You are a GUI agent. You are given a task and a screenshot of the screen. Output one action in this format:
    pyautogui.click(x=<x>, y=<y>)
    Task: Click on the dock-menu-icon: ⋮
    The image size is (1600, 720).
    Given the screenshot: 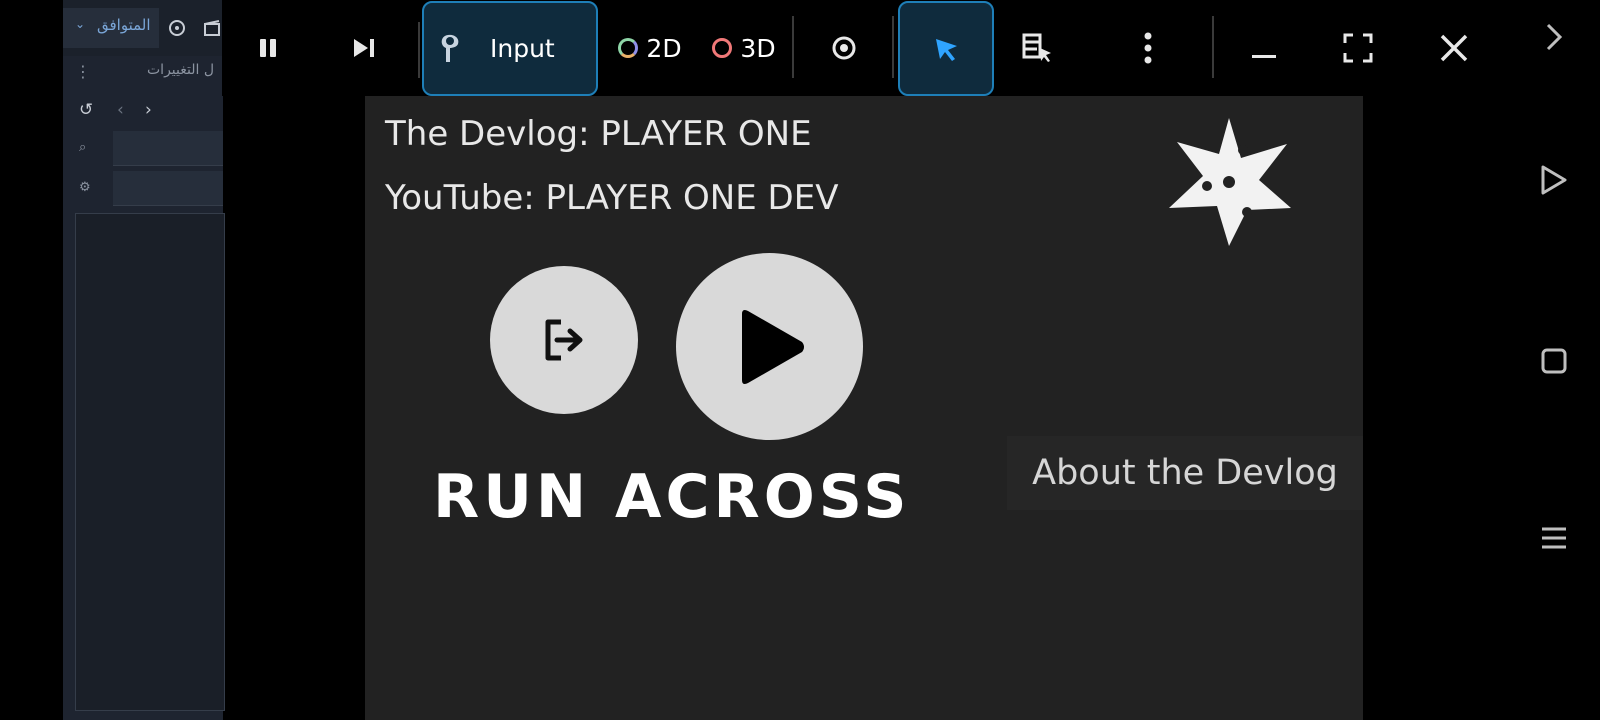 What is the action you would take?
    pyautogui.click(x=83, y=71)
    